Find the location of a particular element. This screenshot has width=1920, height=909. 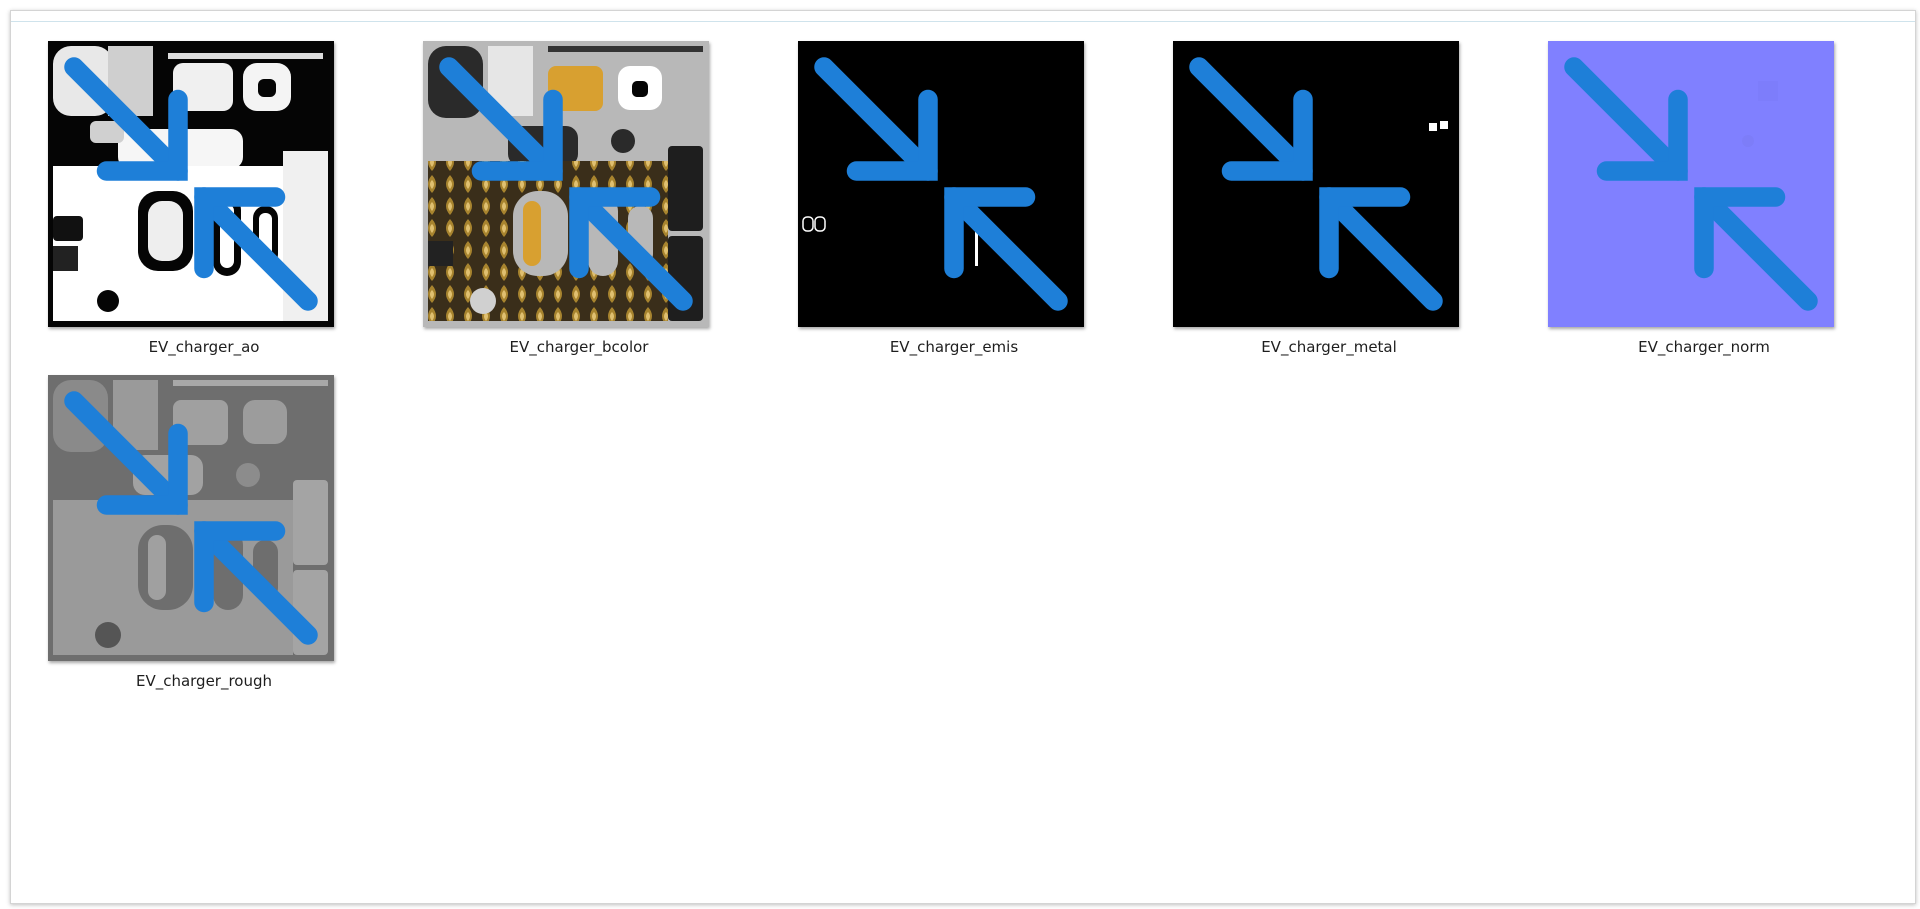

file-name-label: EV_charger_metal is located at coordinates (1329, 347).